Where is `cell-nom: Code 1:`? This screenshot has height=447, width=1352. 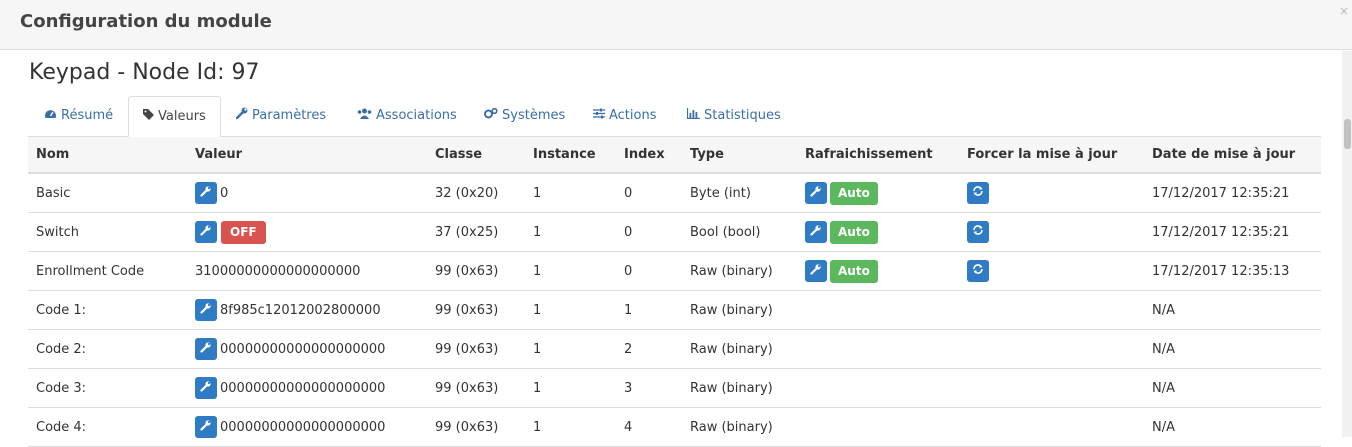
cell-nom: Code 1: is located at coordinates (107, 310).